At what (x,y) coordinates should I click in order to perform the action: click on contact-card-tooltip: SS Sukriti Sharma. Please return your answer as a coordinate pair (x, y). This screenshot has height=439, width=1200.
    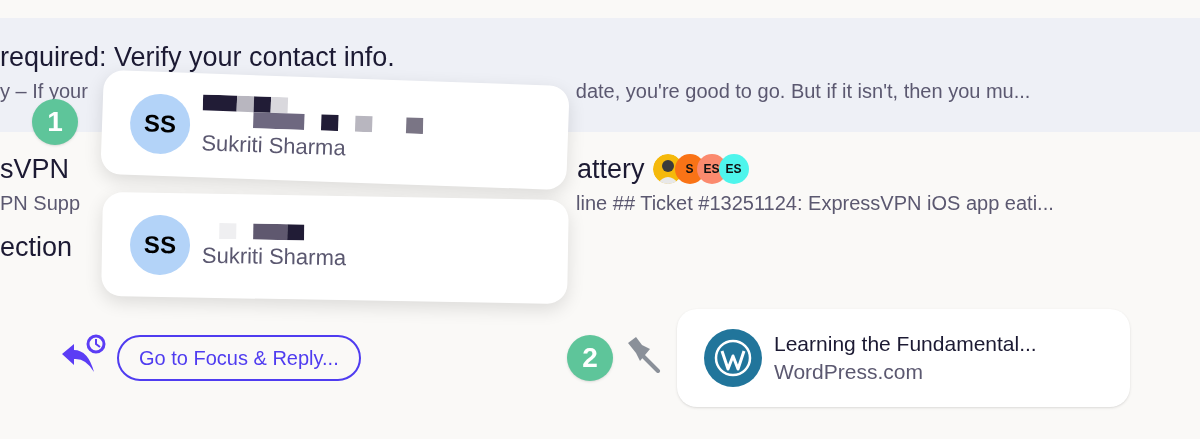
    Looking at the image, I should click on (335, 248).